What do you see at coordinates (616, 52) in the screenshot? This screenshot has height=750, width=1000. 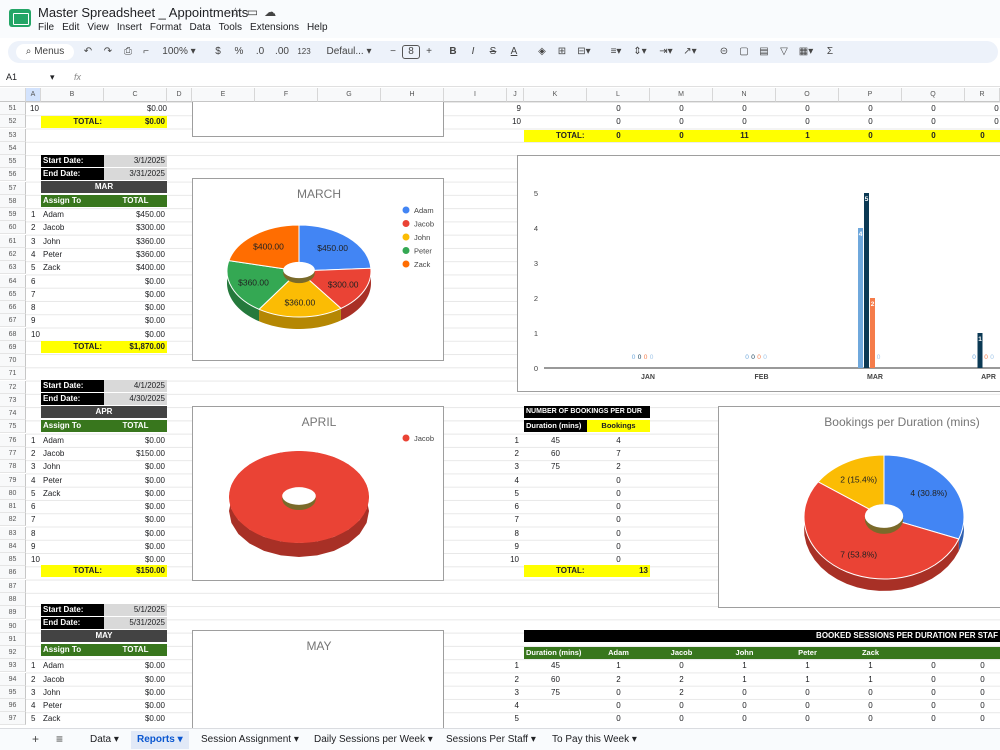 I see `horizontal-align-icon: ≡▾` at bounding box center [616, 52].